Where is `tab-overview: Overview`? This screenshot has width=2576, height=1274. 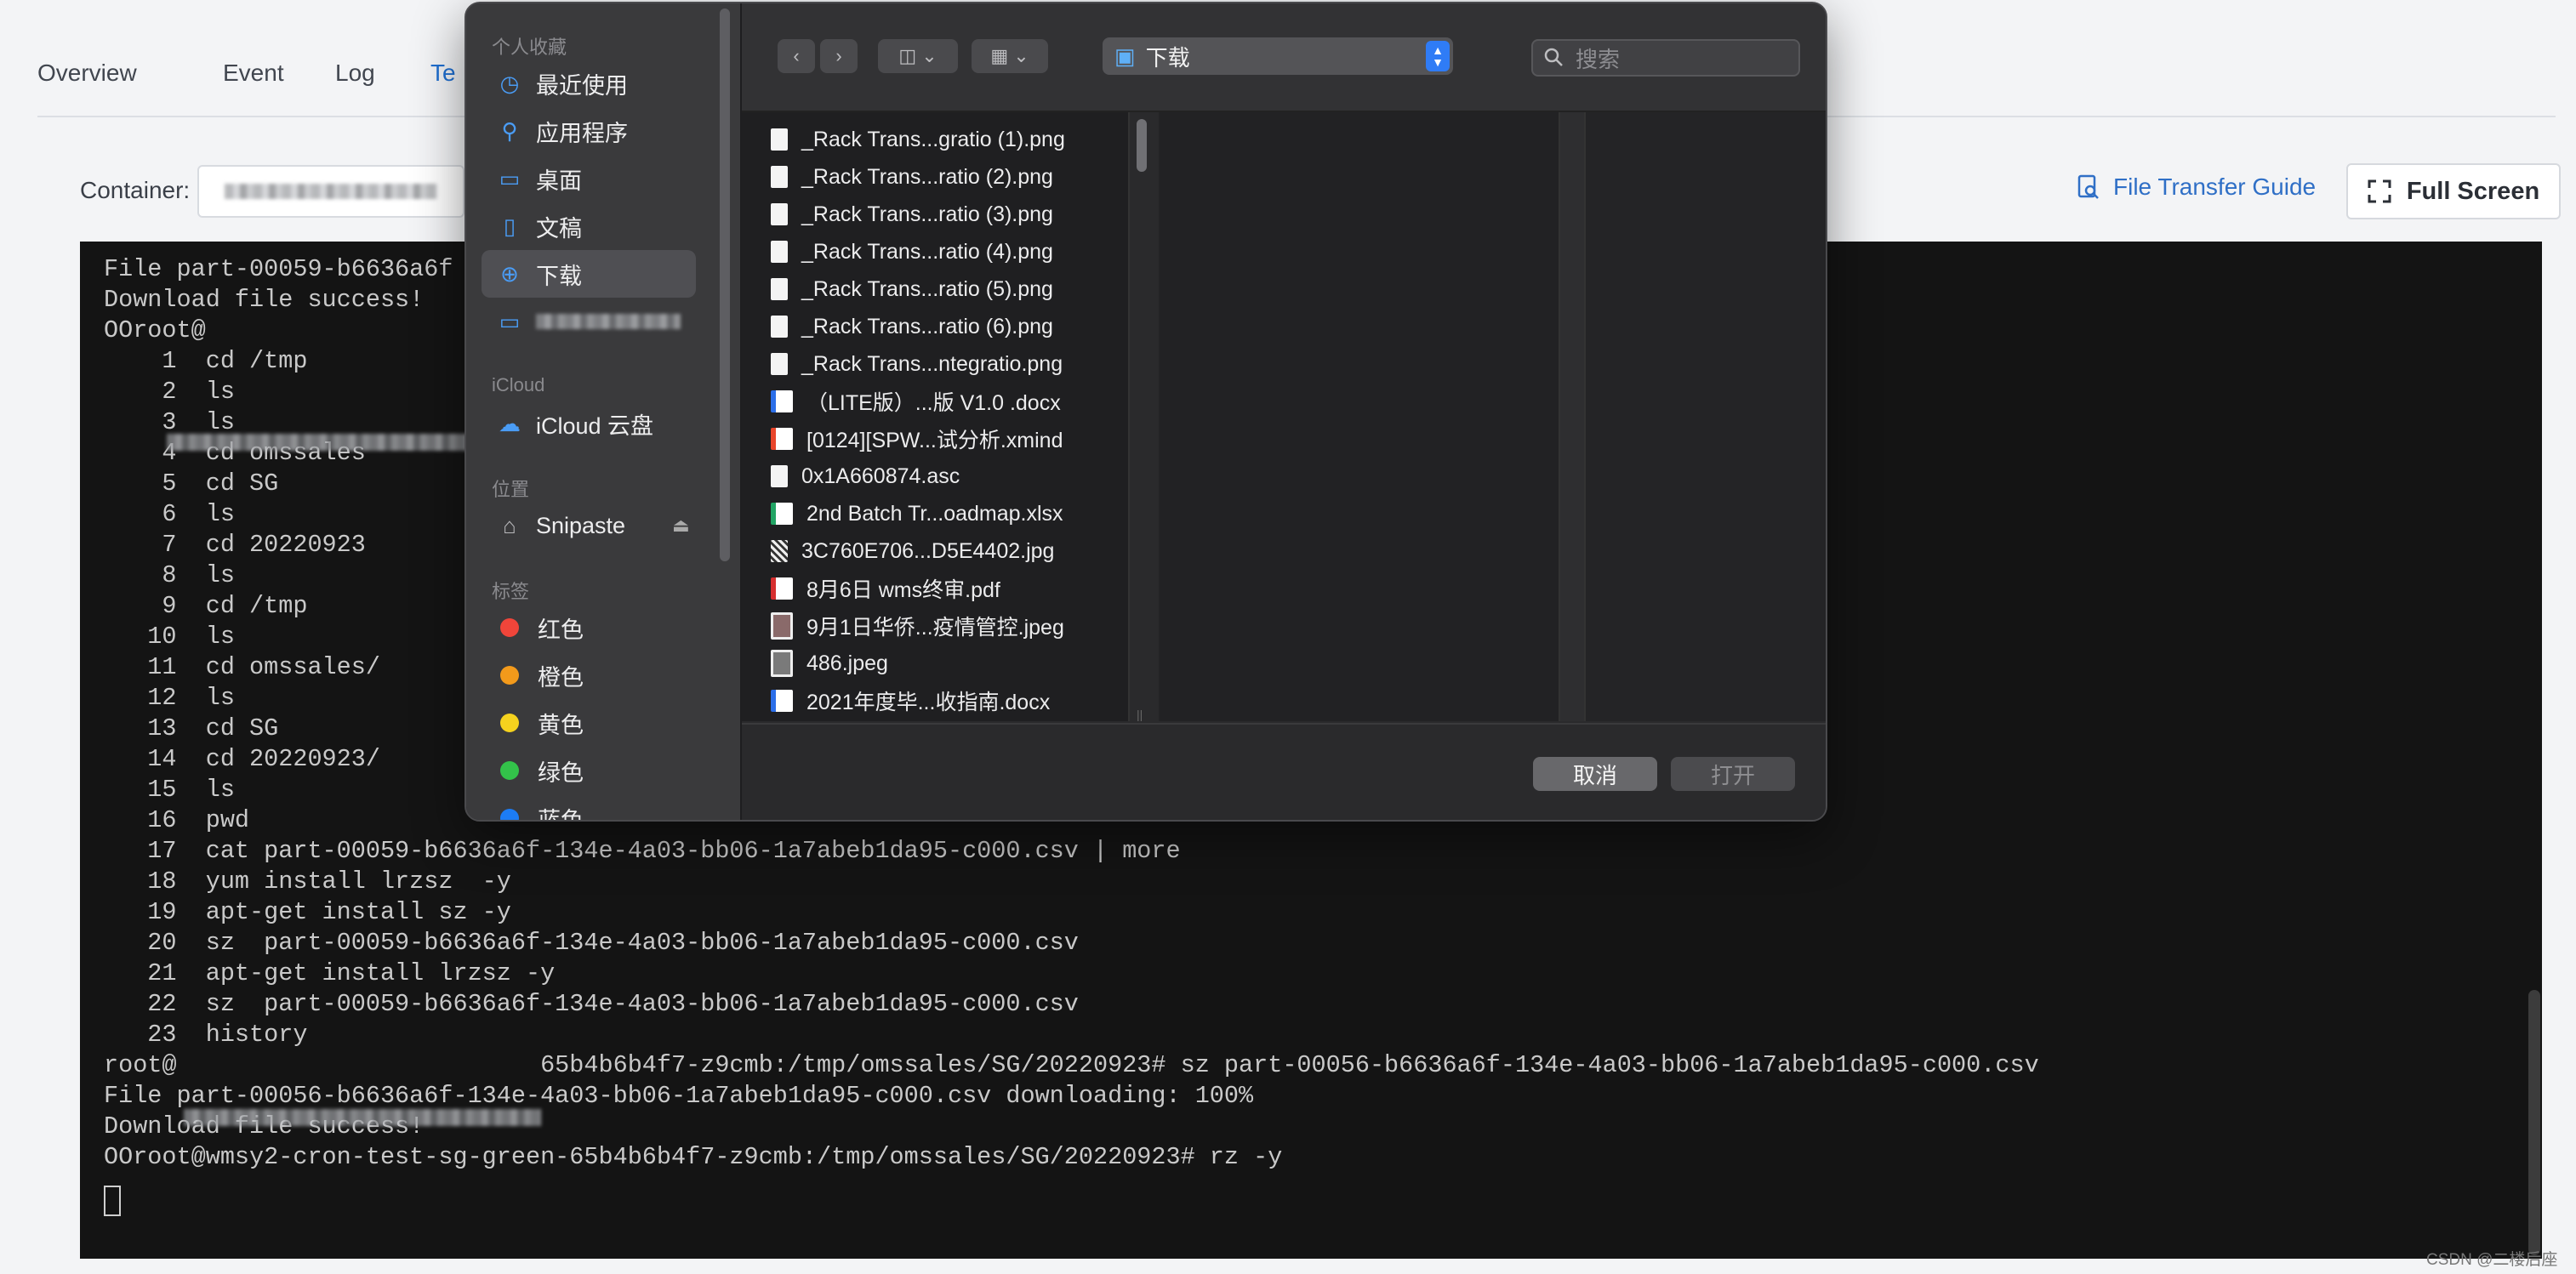 tab-overview: Overview is located at coordinates (87, 73).